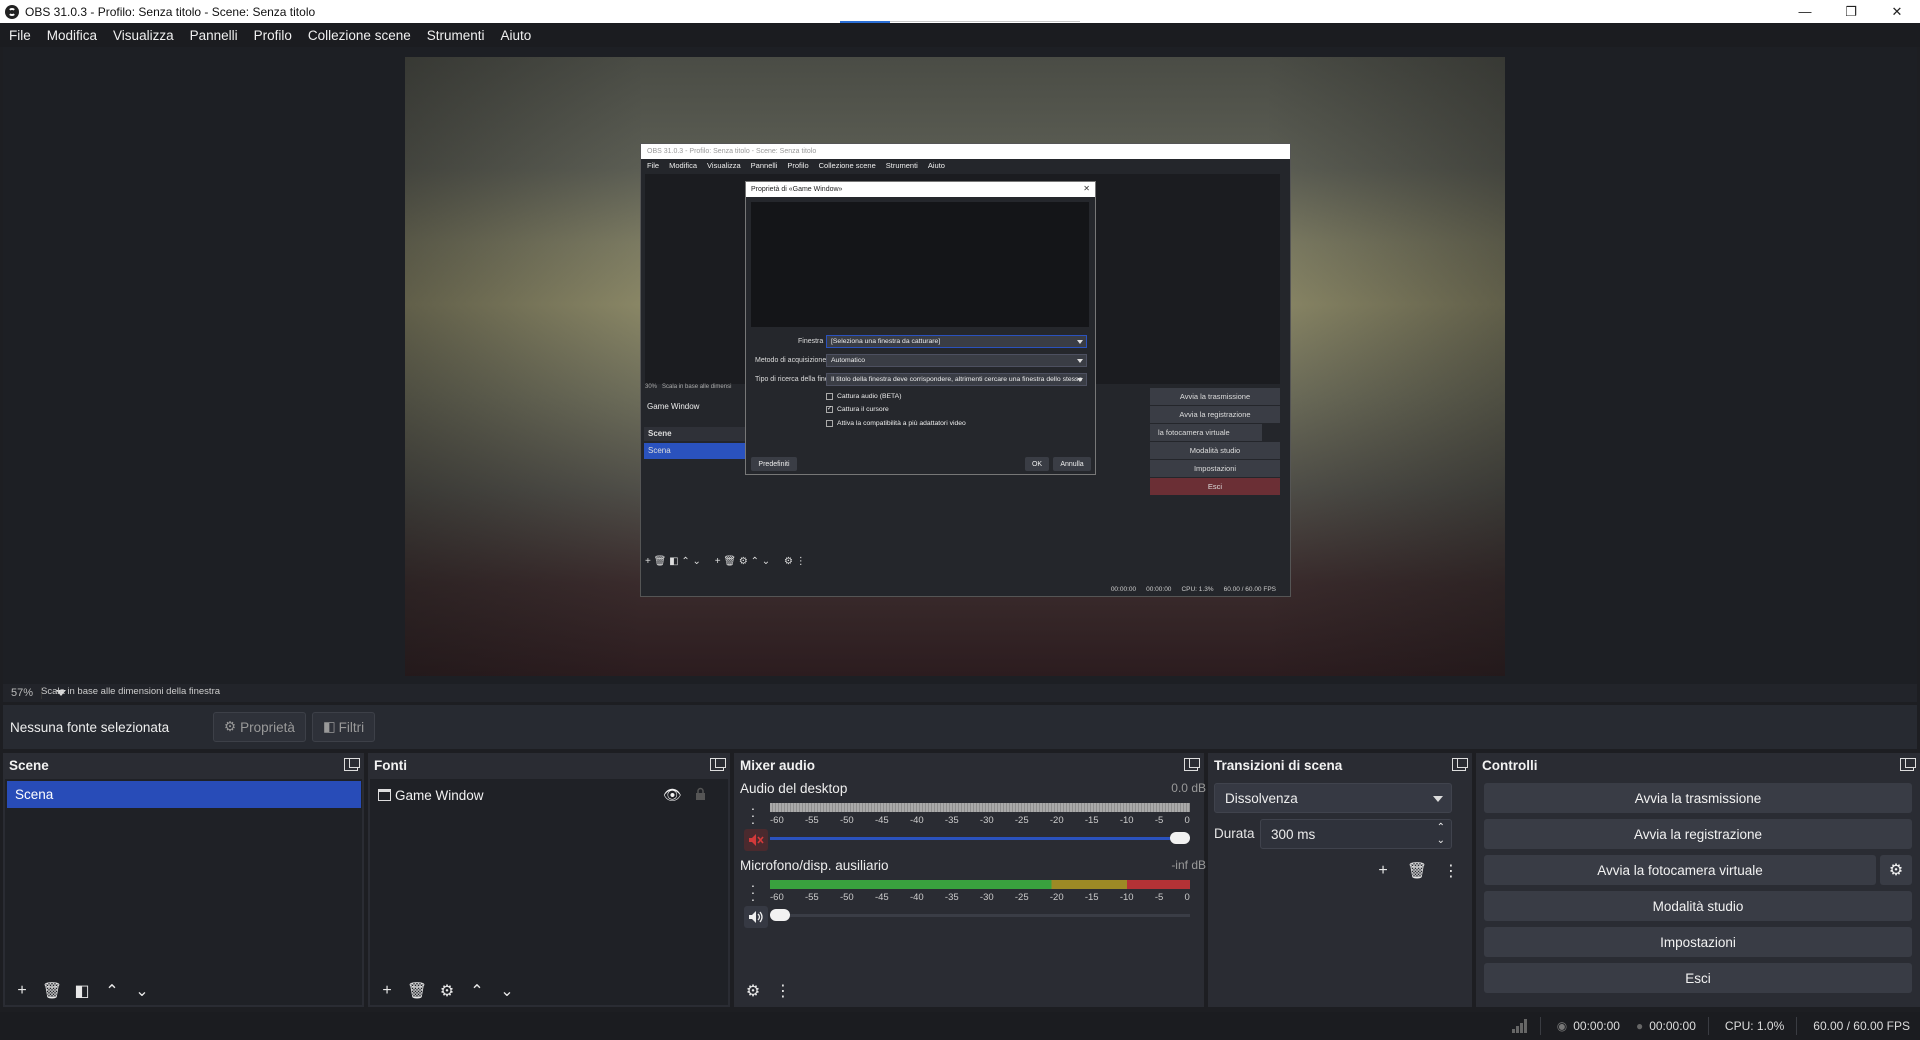 The height and width of the screenshot is (1040, 1920). Describe the element at coordinates (184, 794) in the screenshot. I see `scene-item: Scena` at that location.